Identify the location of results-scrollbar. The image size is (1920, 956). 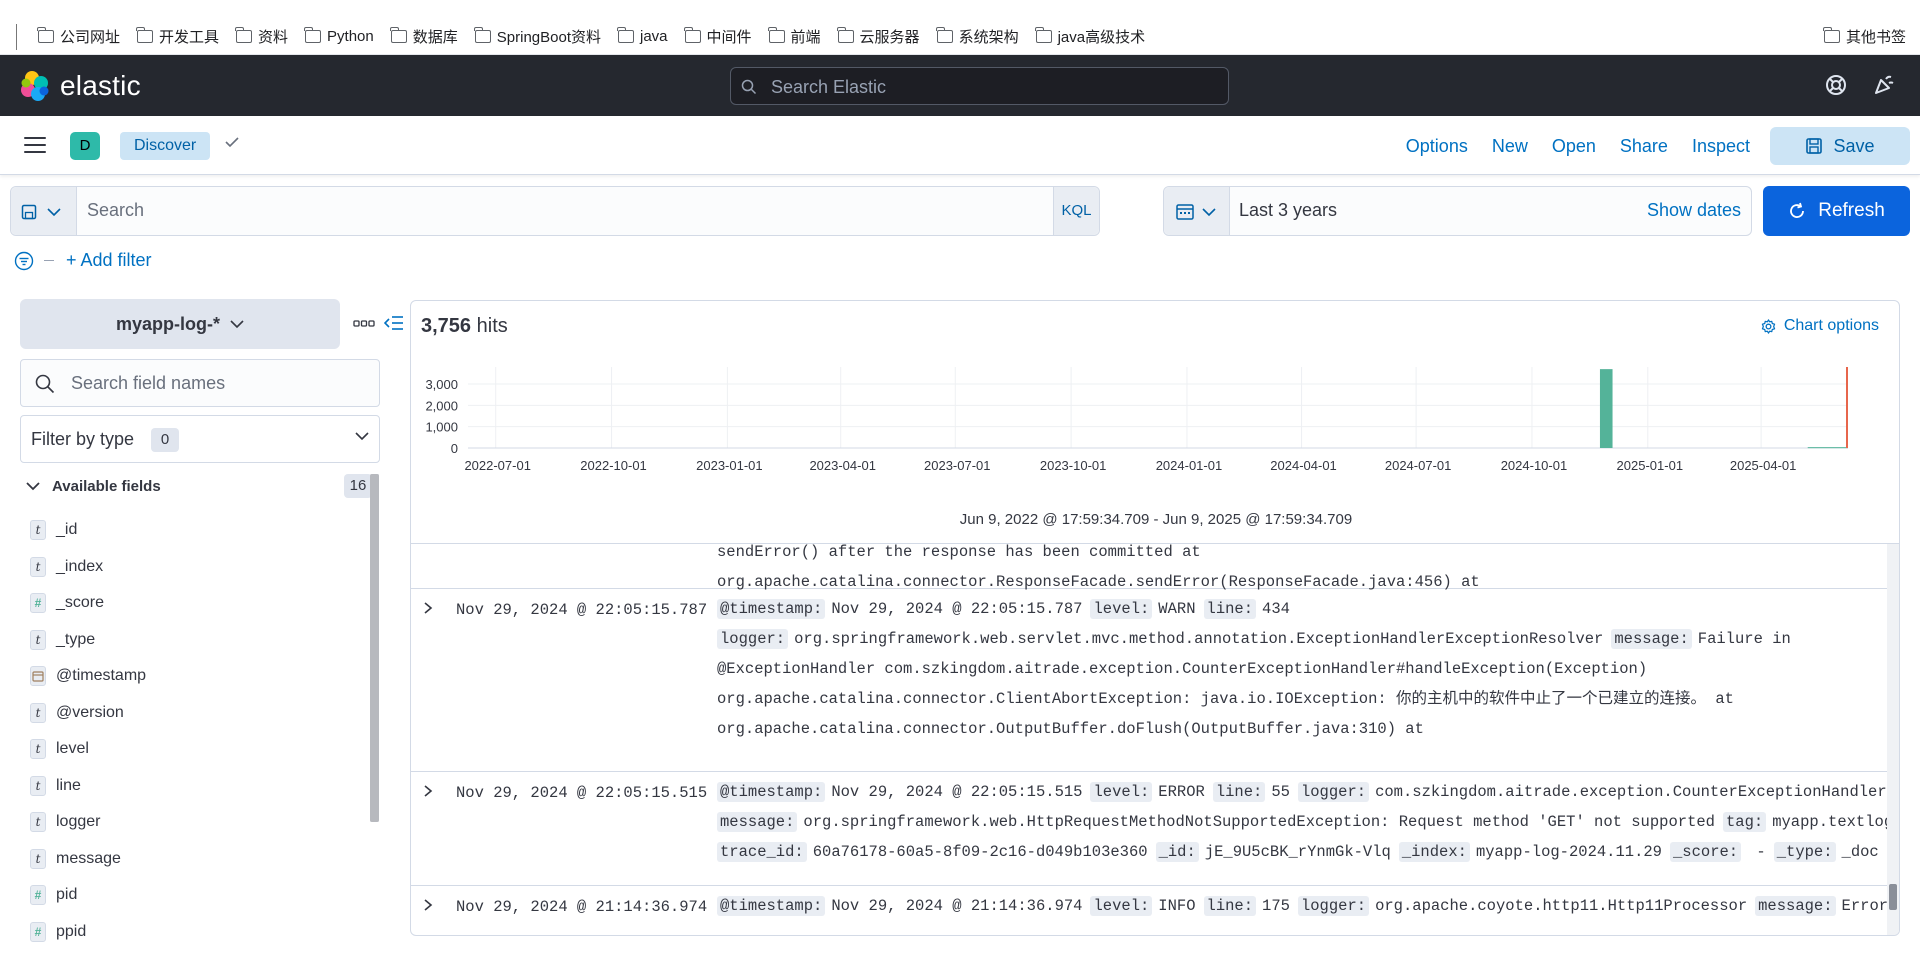
(1893, 897).